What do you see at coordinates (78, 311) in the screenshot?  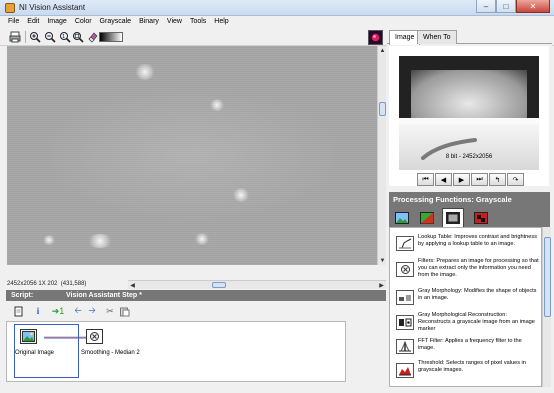 I see `step-back-icon: 🡠` at bounding box center [78, 311].